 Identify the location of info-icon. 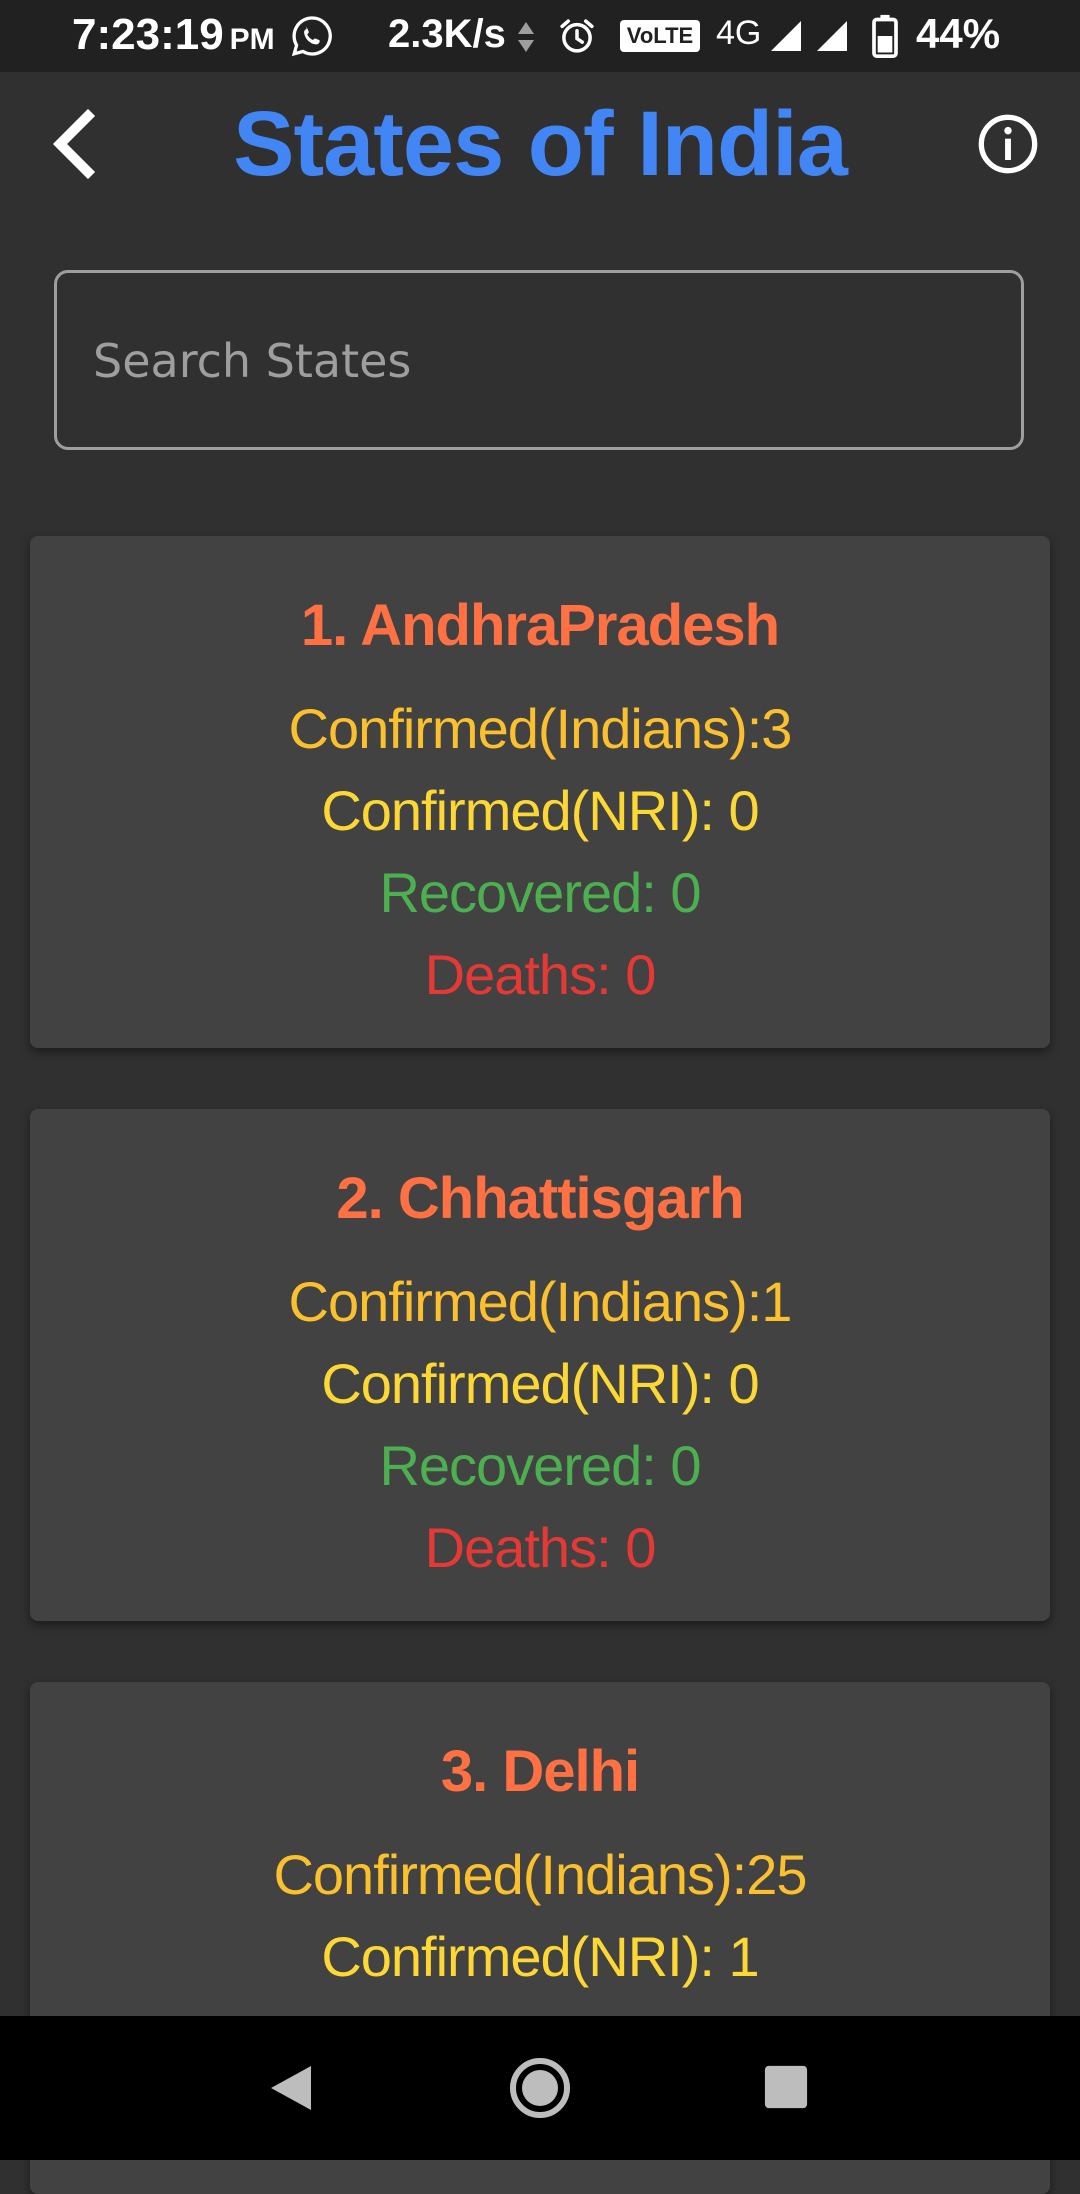
(1008, 144).